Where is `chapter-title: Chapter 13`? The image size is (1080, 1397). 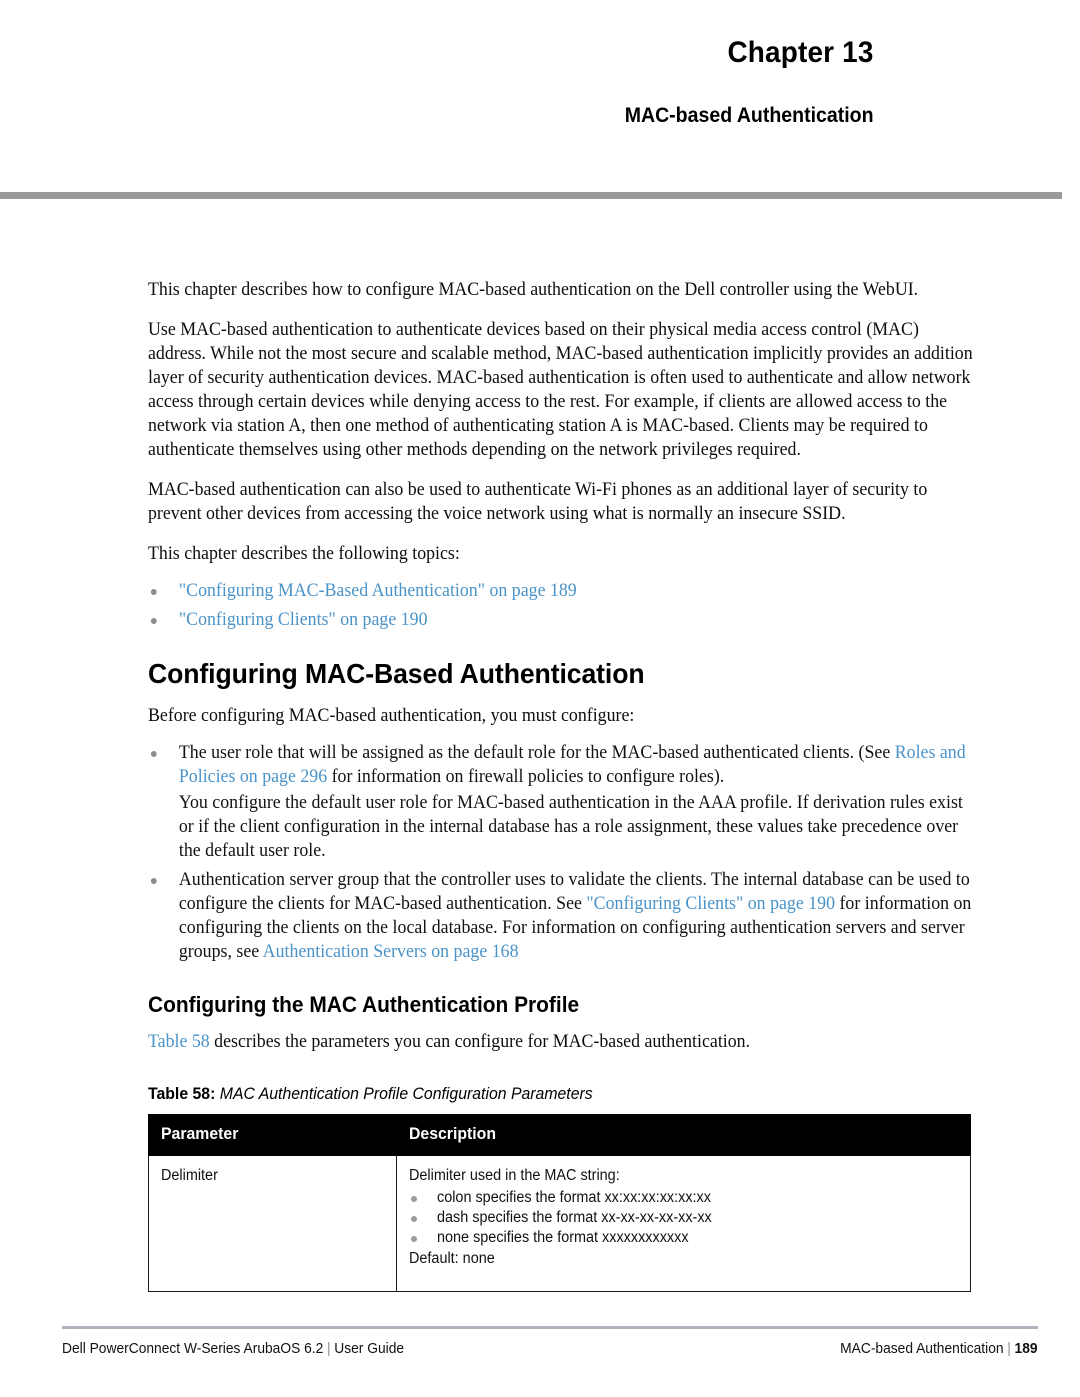
chapter-title: Chapter 13 is located at coordinates (800, 52).